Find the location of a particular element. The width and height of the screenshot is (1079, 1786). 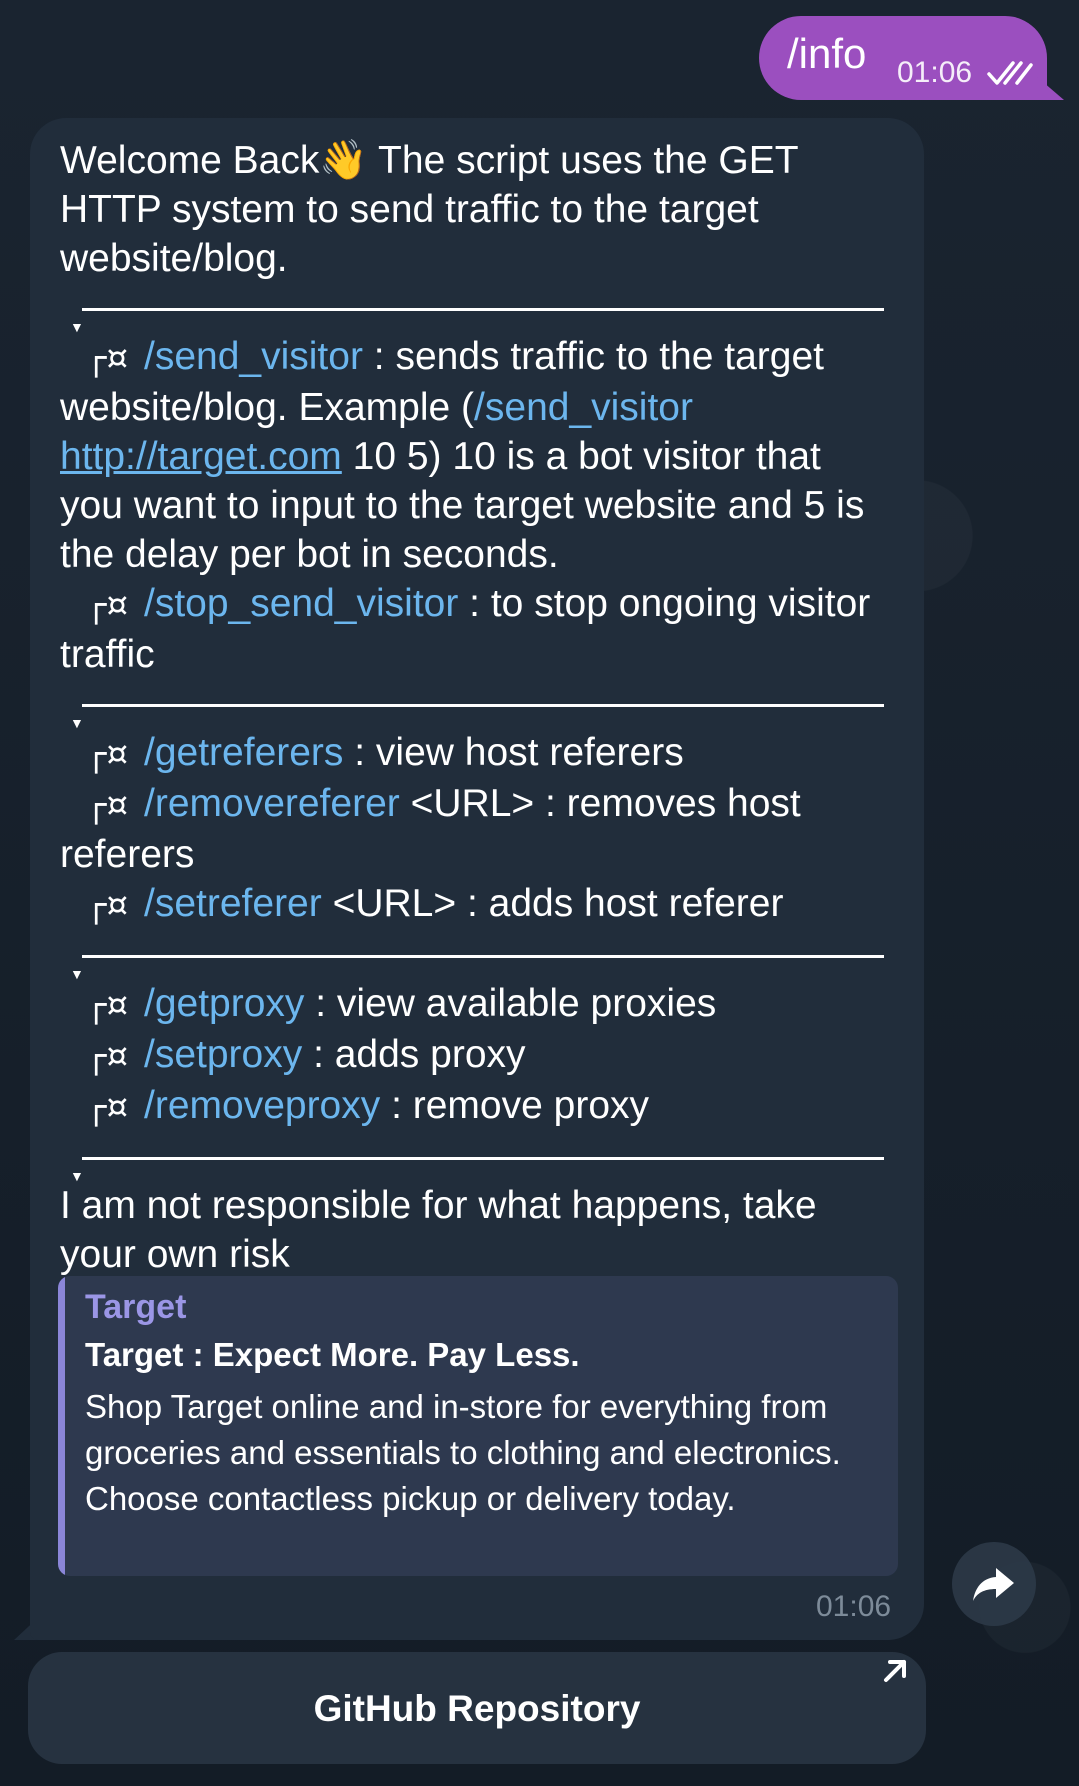

removeproxy-line: ┌¤ /removeproxy : remove proxy is located at coordinates (475, 1106).